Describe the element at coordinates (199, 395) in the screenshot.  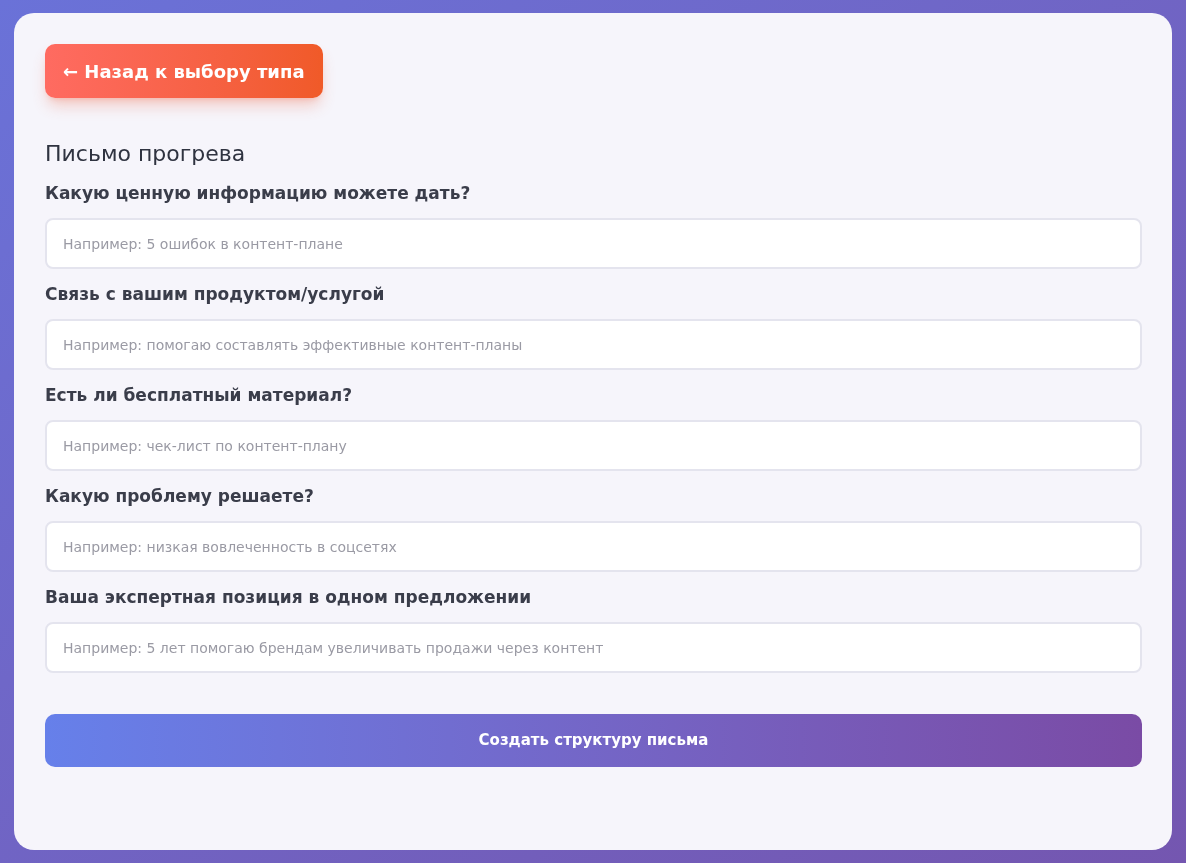
I see `field-label: Есть ли бесплатный материал?` at that location.